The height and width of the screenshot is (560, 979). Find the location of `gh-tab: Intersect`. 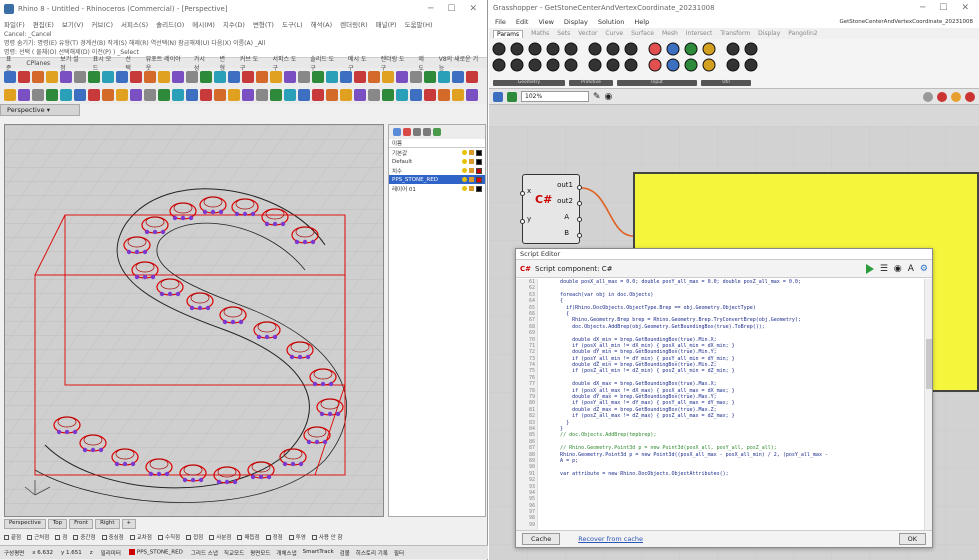

gh-tab: Intersect is located at coordinates (699, 33).